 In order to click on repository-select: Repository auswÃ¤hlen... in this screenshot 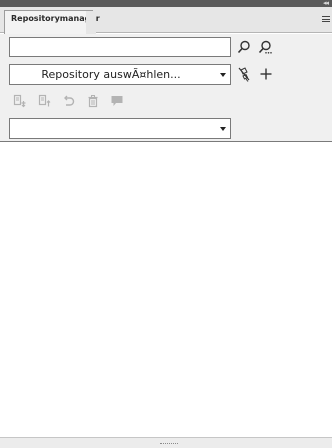, I will do `click(120, 74)`.